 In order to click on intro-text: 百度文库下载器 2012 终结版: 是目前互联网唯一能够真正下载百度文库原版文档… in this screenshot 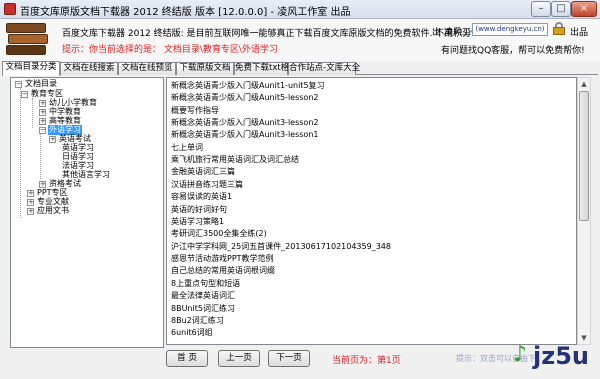, I will do `click(268, 34)`.